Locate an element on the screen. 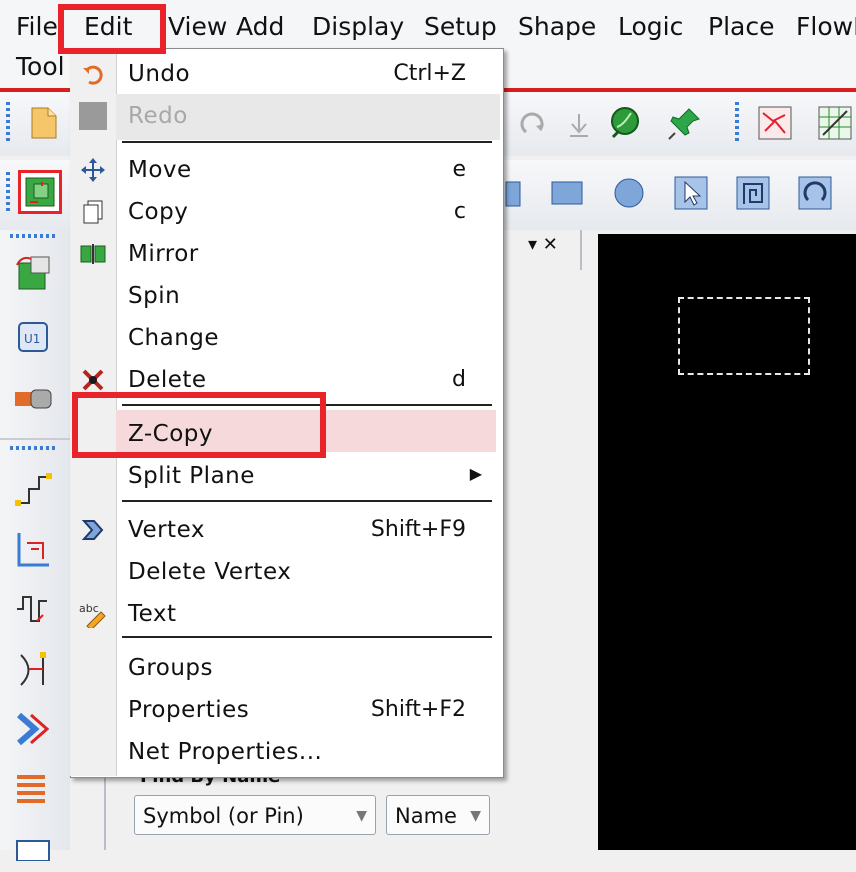 The width and height of the screenshot is (856, 872). polygon-icon is located at coordinates (753, 193).